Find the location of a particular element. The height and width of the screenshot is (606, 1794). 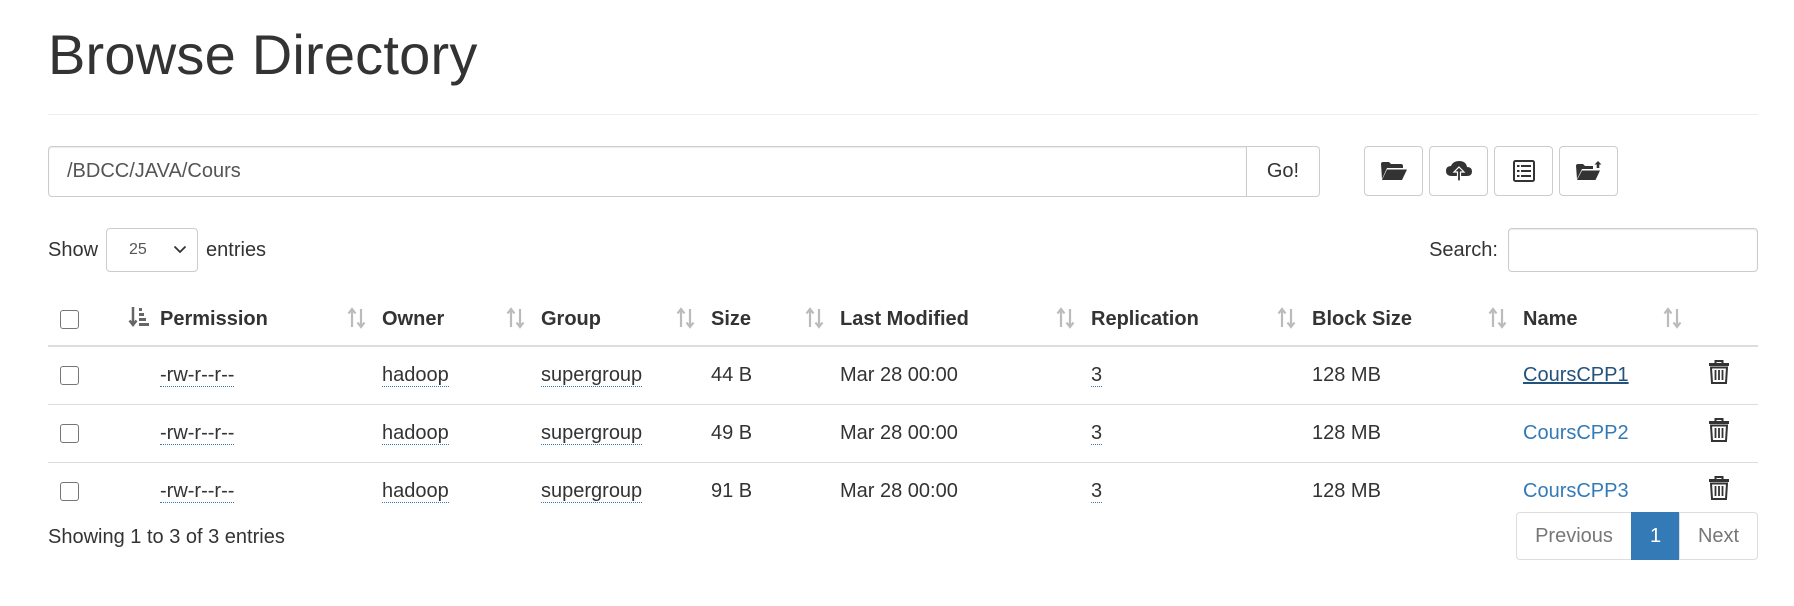

page-length-control: Show 25 entries is located at coordinates (157, 250).